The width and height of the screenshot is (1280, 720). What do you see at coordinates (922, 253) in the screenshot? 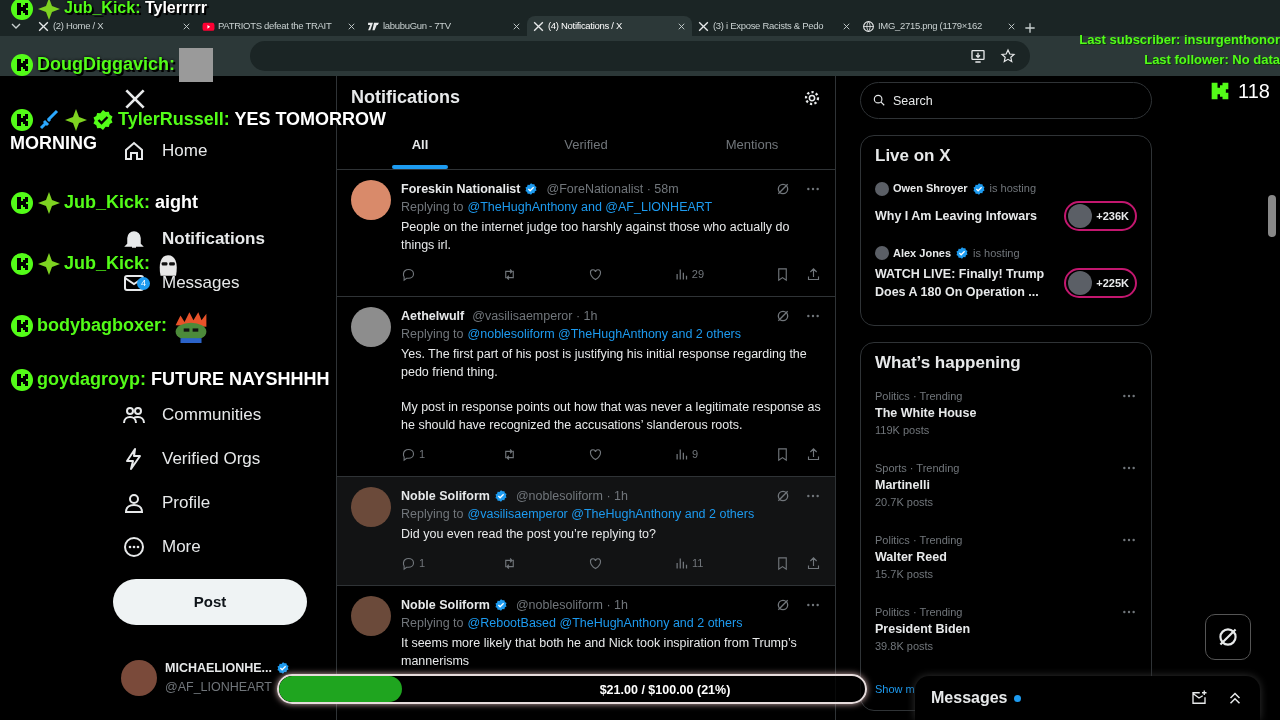
I see `host-name: Alex Jones` at bounding box center [922, 253].